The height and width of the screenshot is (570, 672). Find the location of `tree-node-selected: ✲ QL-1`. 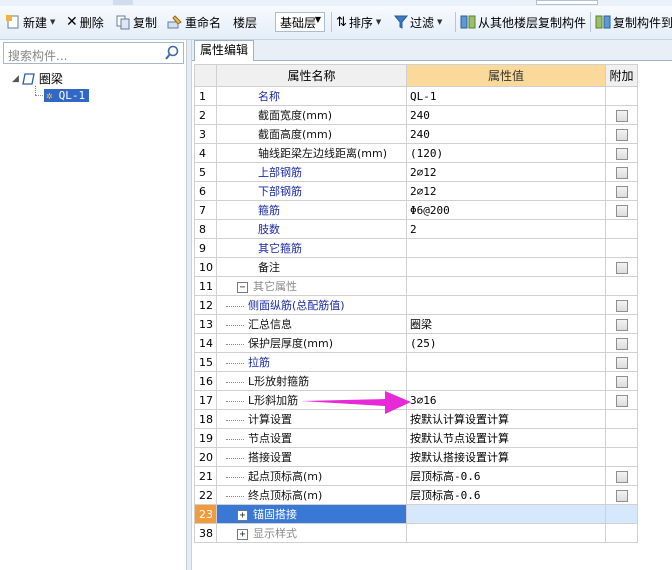

tree-node-selected: ✲ QL-1 is located at coordinates (67, 95).